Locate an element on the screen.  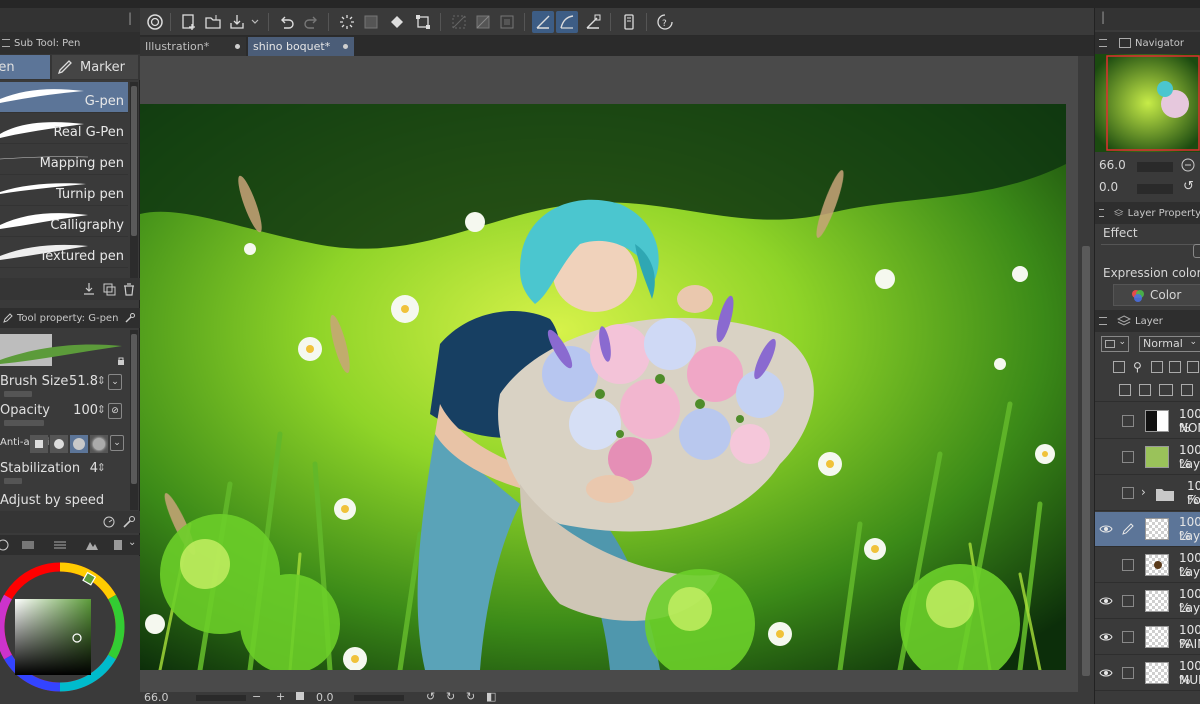
stabilization-slider is located at coordinates (13, 481).